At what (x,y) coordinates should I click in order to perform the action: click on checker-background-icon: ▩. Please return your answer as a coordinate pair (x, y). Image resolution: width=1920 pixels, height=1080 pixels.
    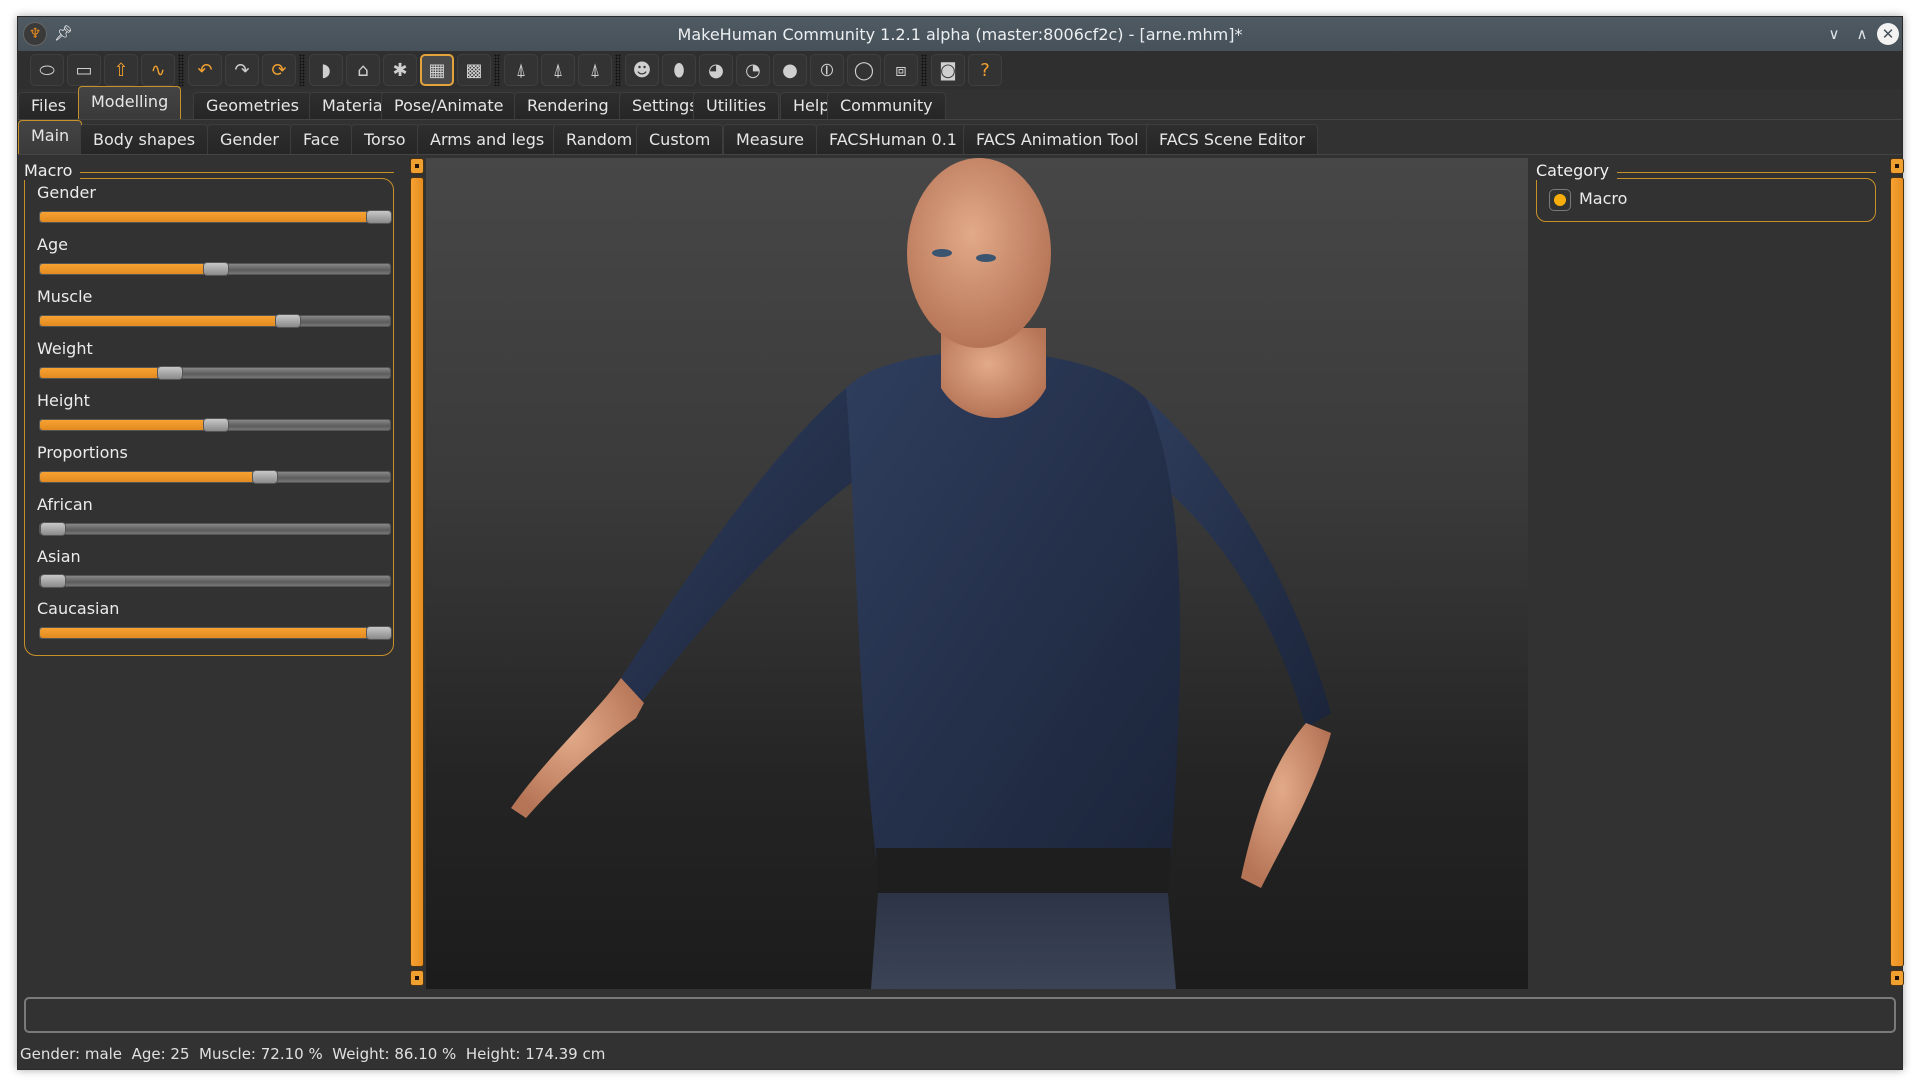
    Looking at the image, I should click on (474, 70).